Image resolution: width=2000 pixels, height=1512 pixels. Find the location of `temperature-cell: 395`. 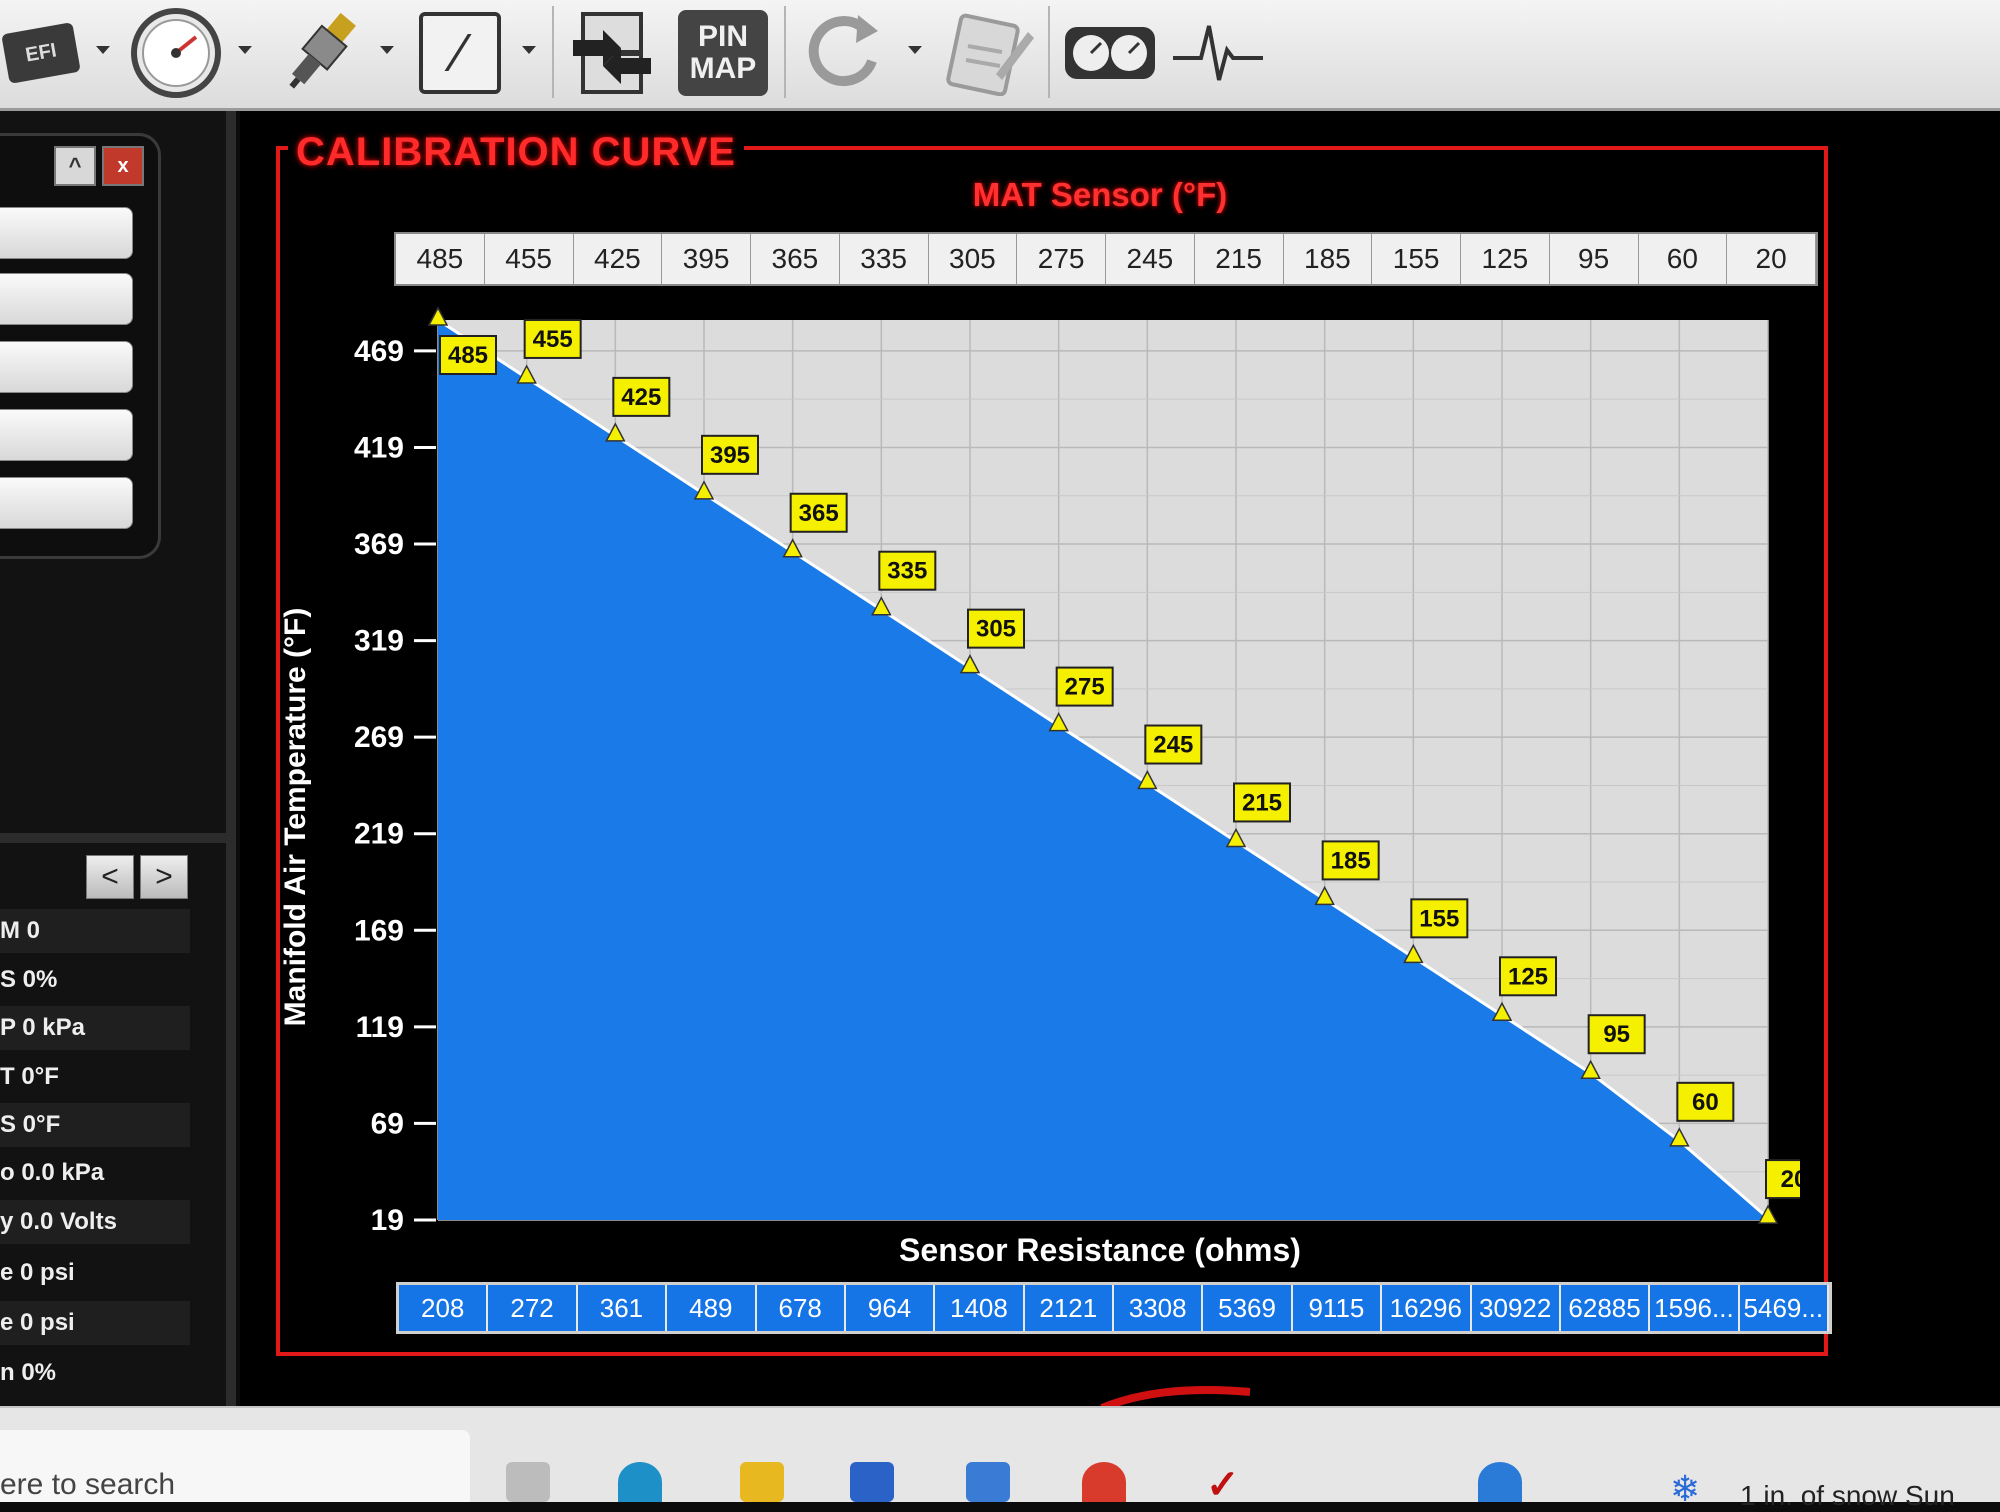

temperature-cell: 395 is located at coordinates (706, 259).